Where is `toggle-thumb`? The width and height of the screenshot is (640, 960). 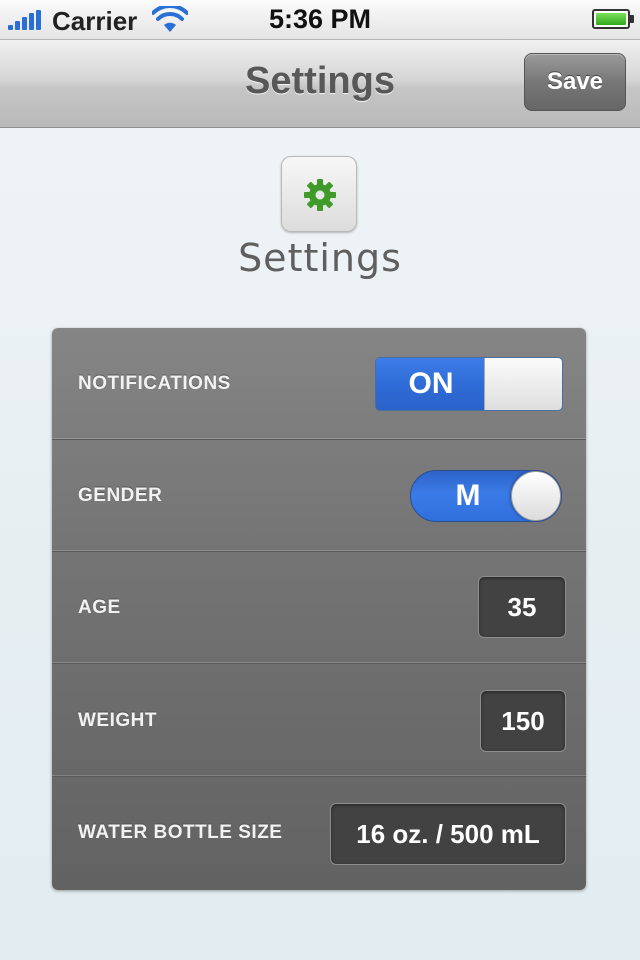 toggle-thumb is located at coordinates (523, 384).